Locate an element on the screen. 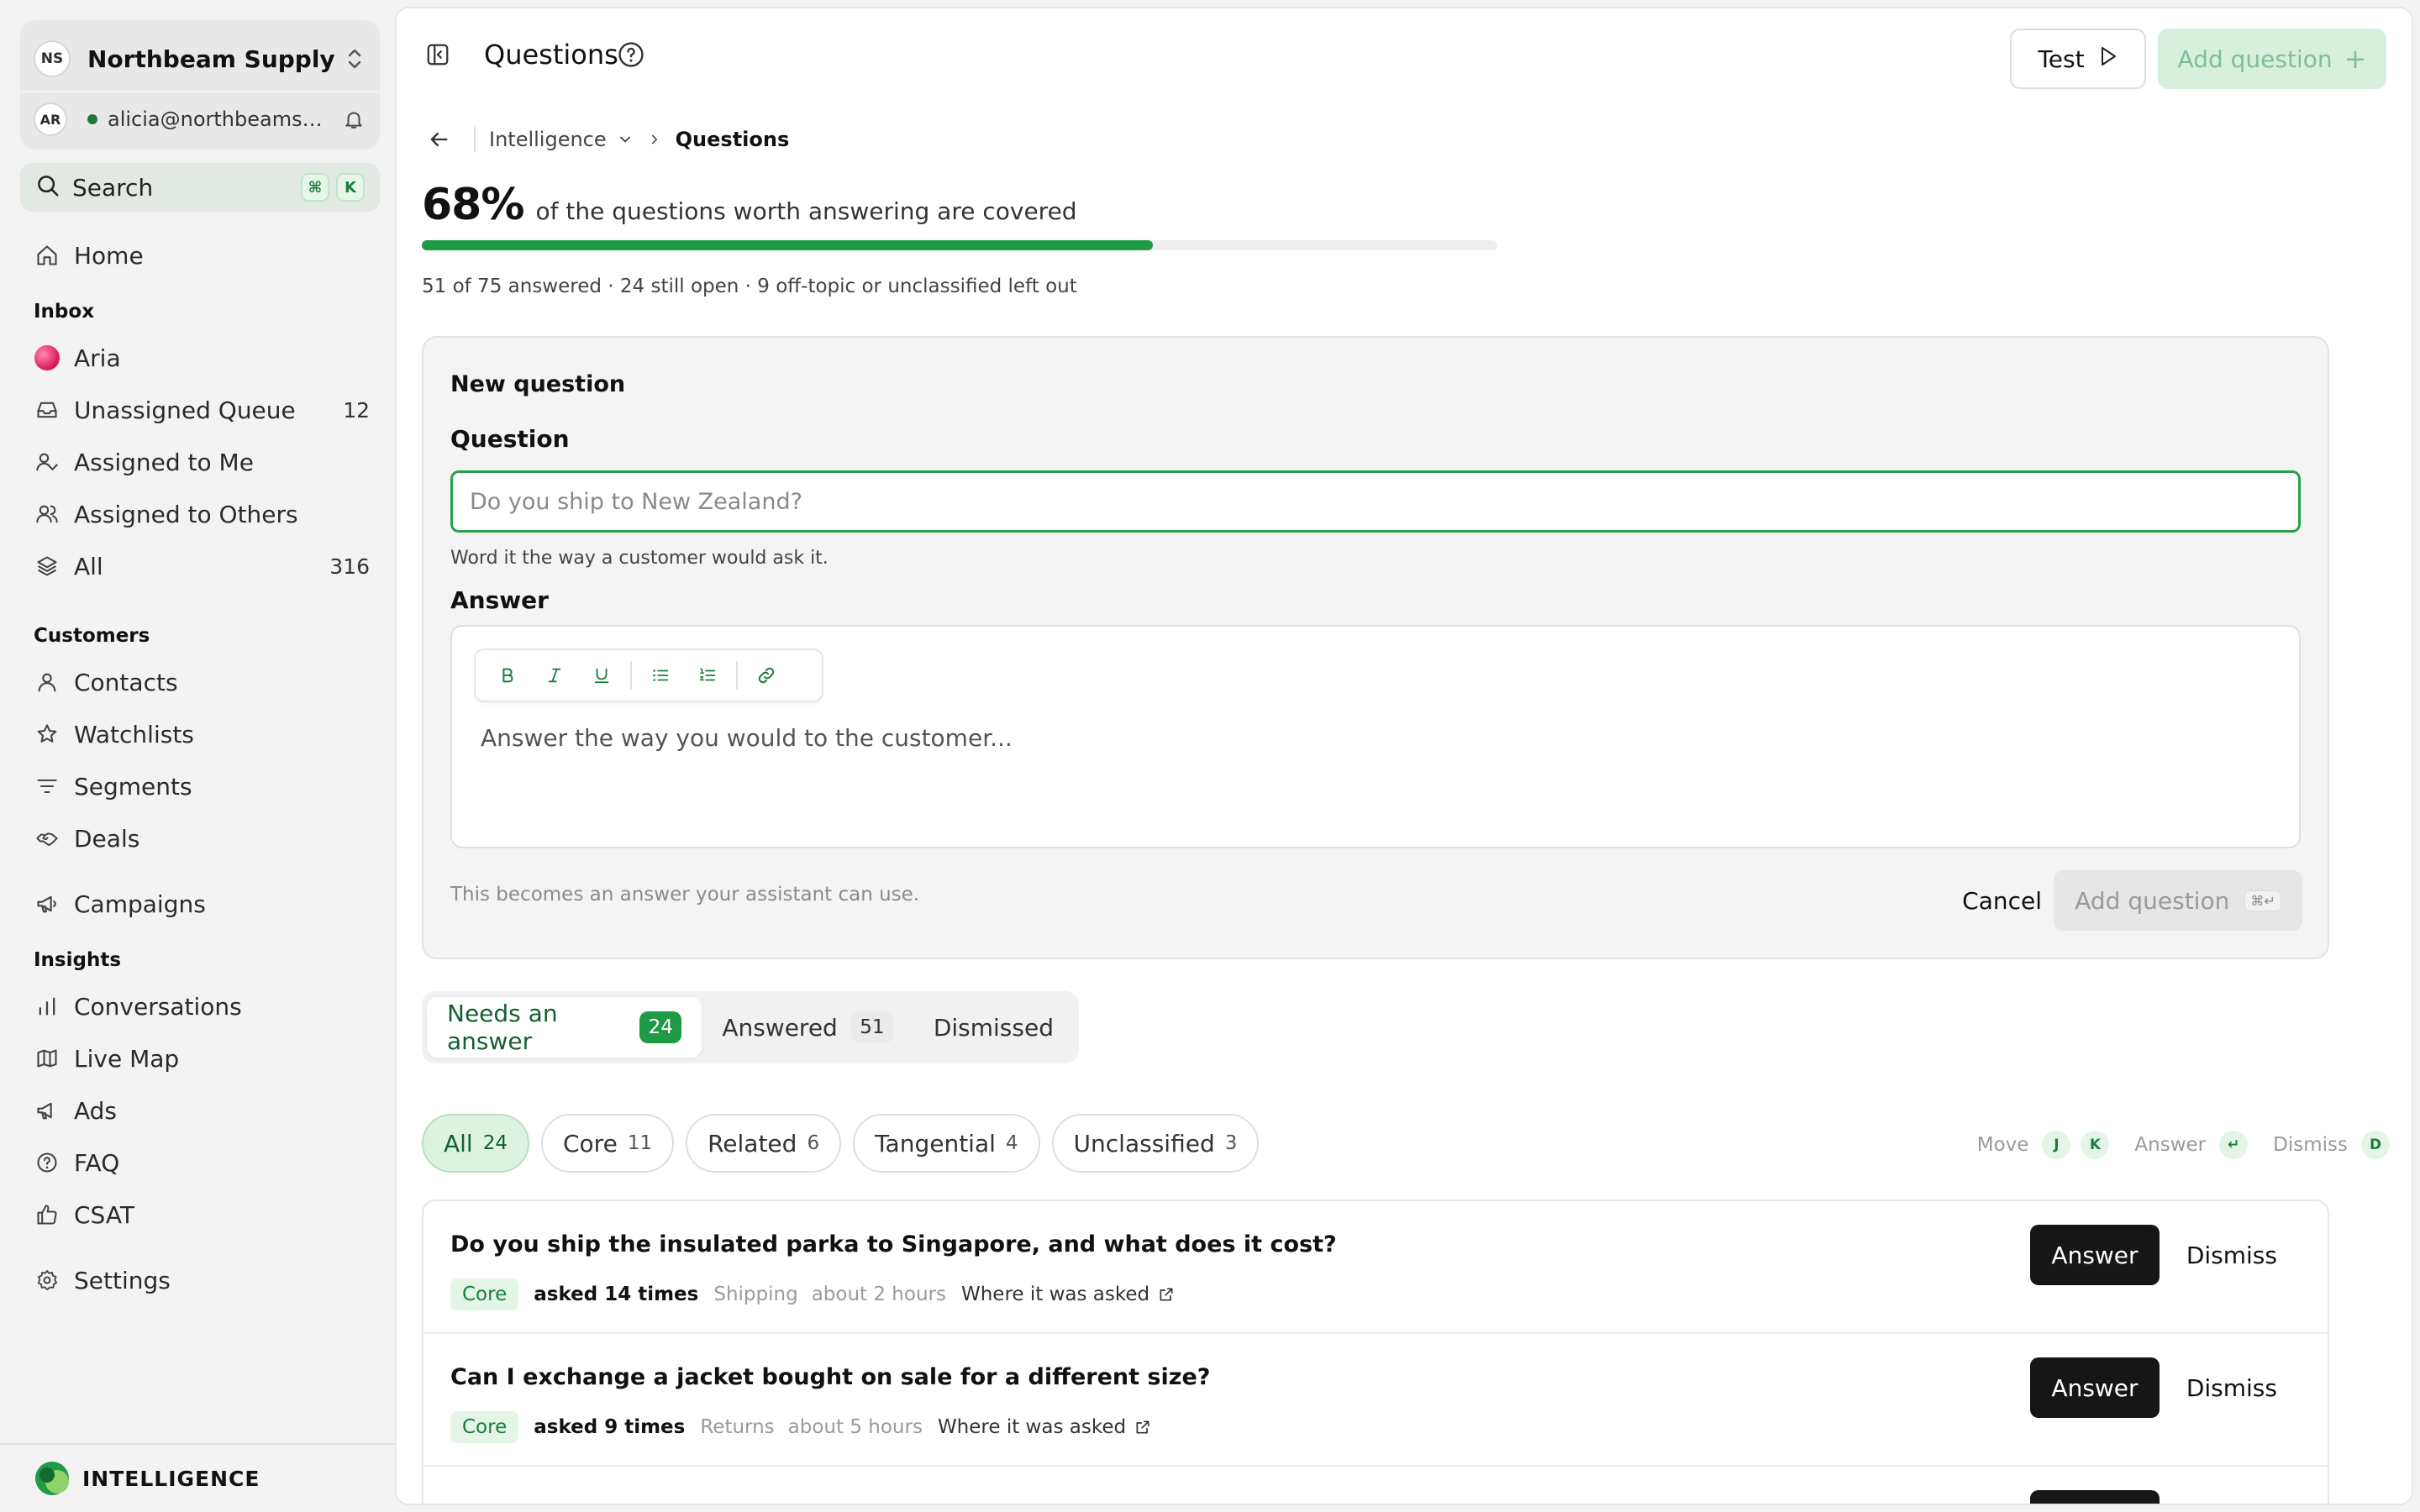 This screenshot has width=2420, height=1512. cancel-button: Cancel is located at coordinates (2002, 900).